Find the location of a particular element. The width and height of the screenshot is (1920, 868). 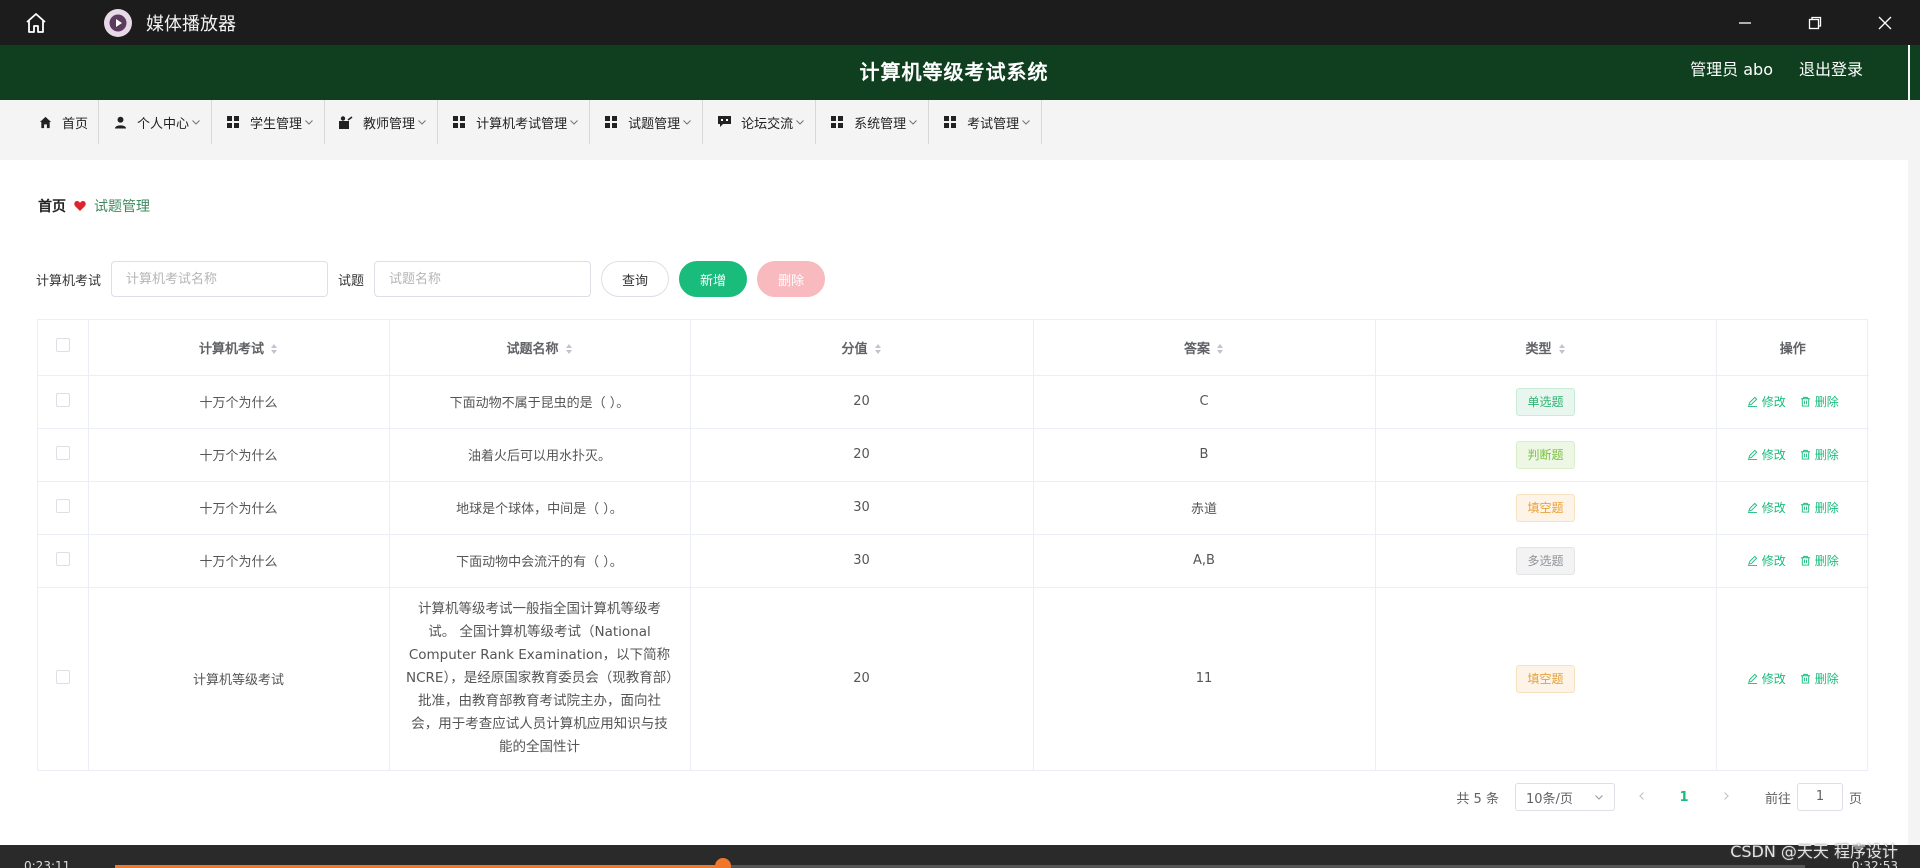

column-header-actions: 操作 is located at coordinates (1792, 348).